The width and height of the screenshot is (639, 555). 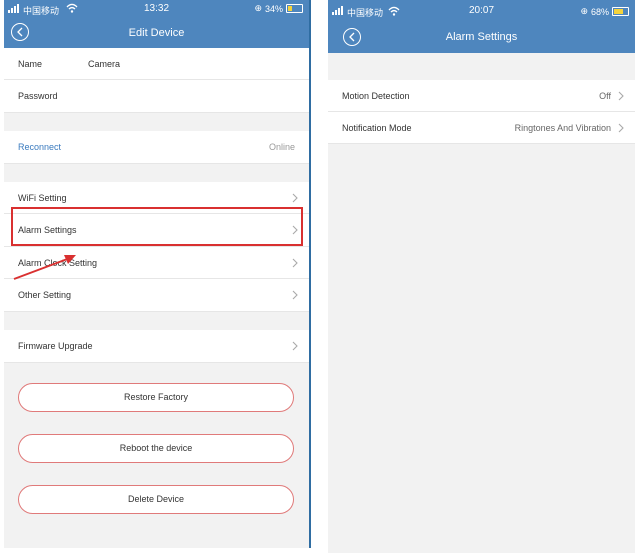 I want to click on password-label: Password, so click(x=38, y=96).